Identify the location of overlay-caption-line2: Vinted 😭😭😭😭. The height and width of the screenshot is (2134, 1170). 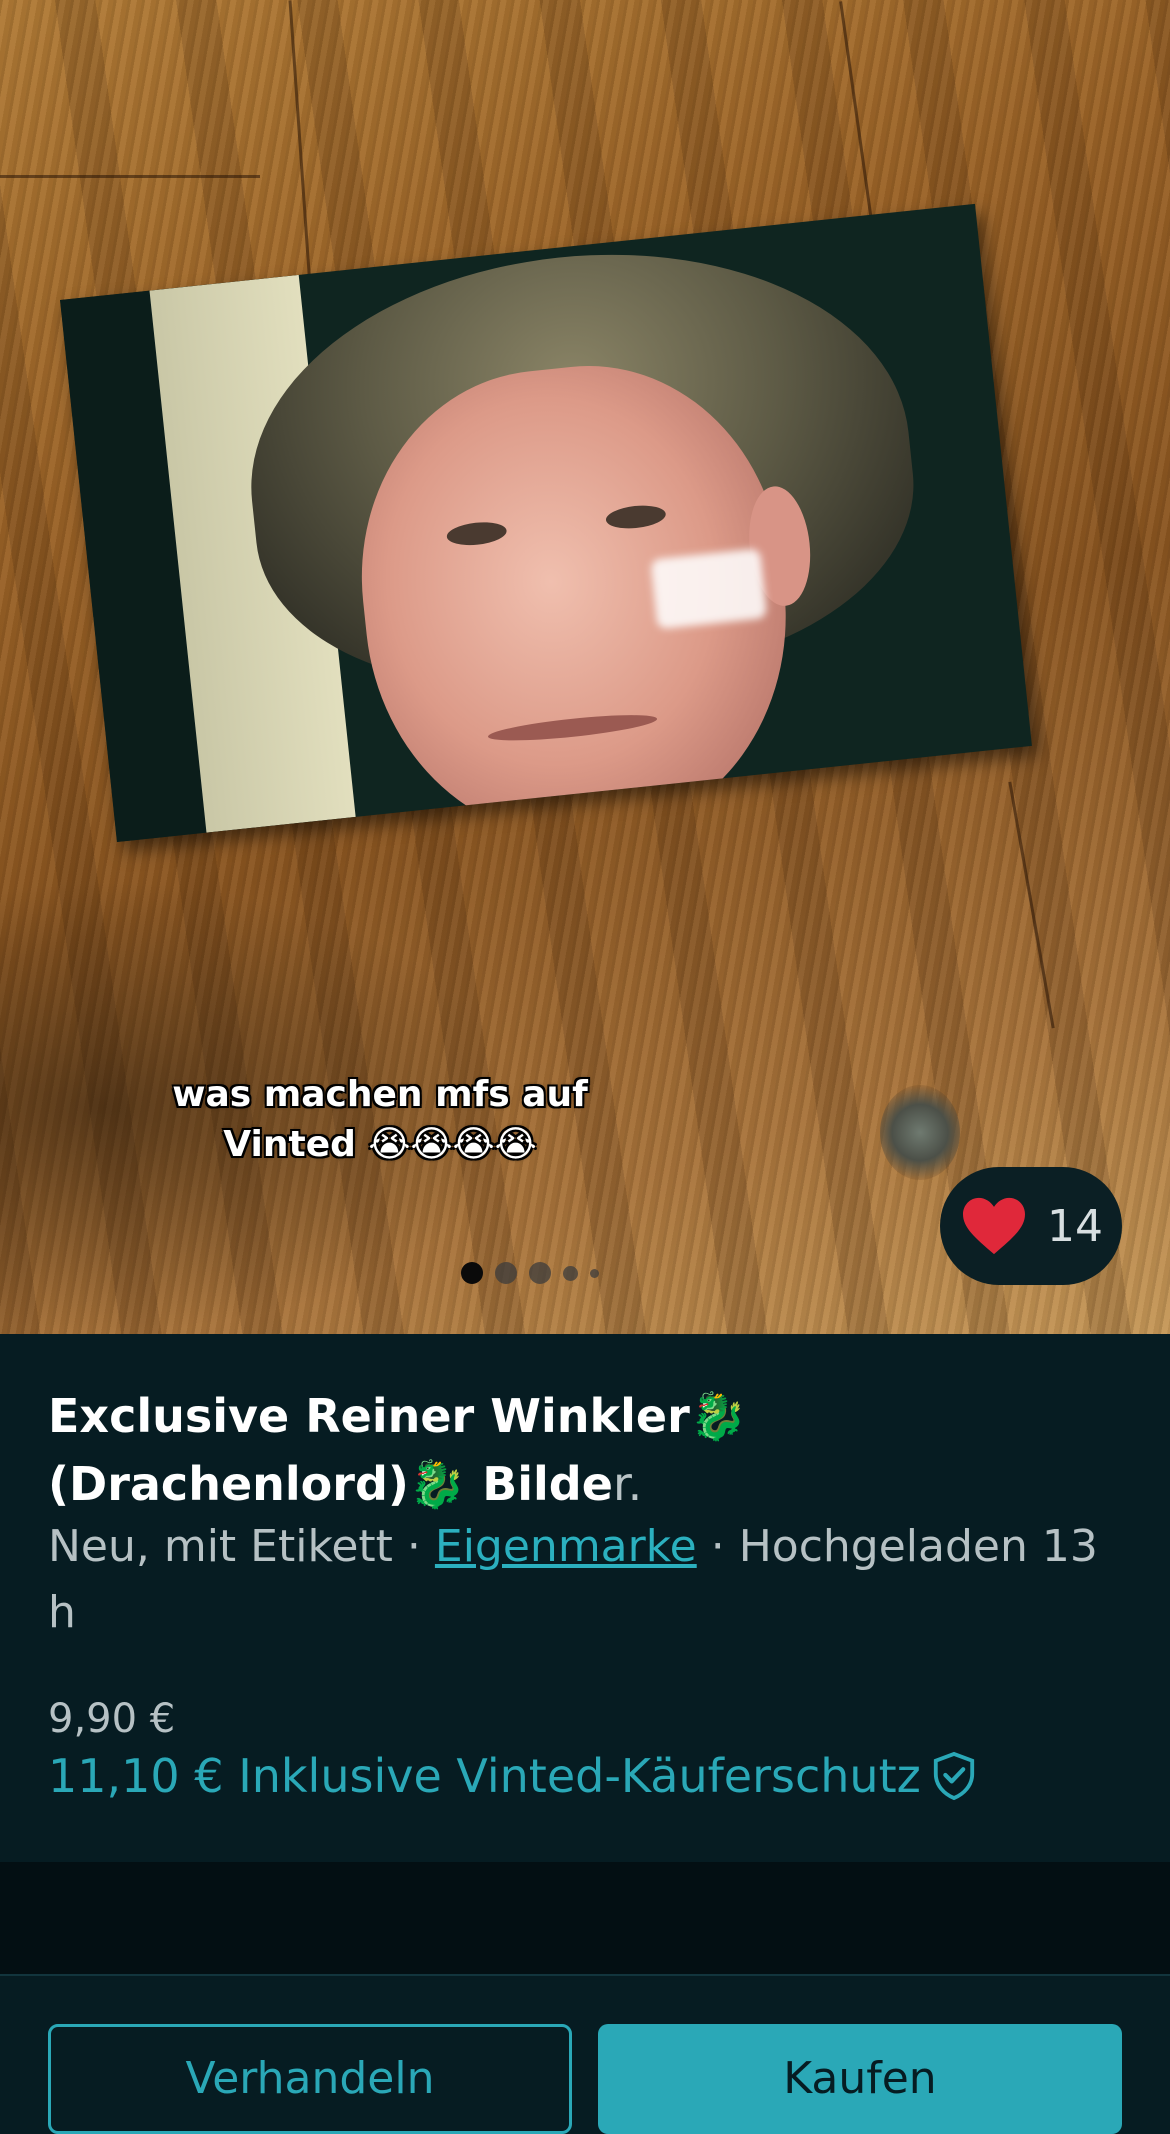
(380, 1144).